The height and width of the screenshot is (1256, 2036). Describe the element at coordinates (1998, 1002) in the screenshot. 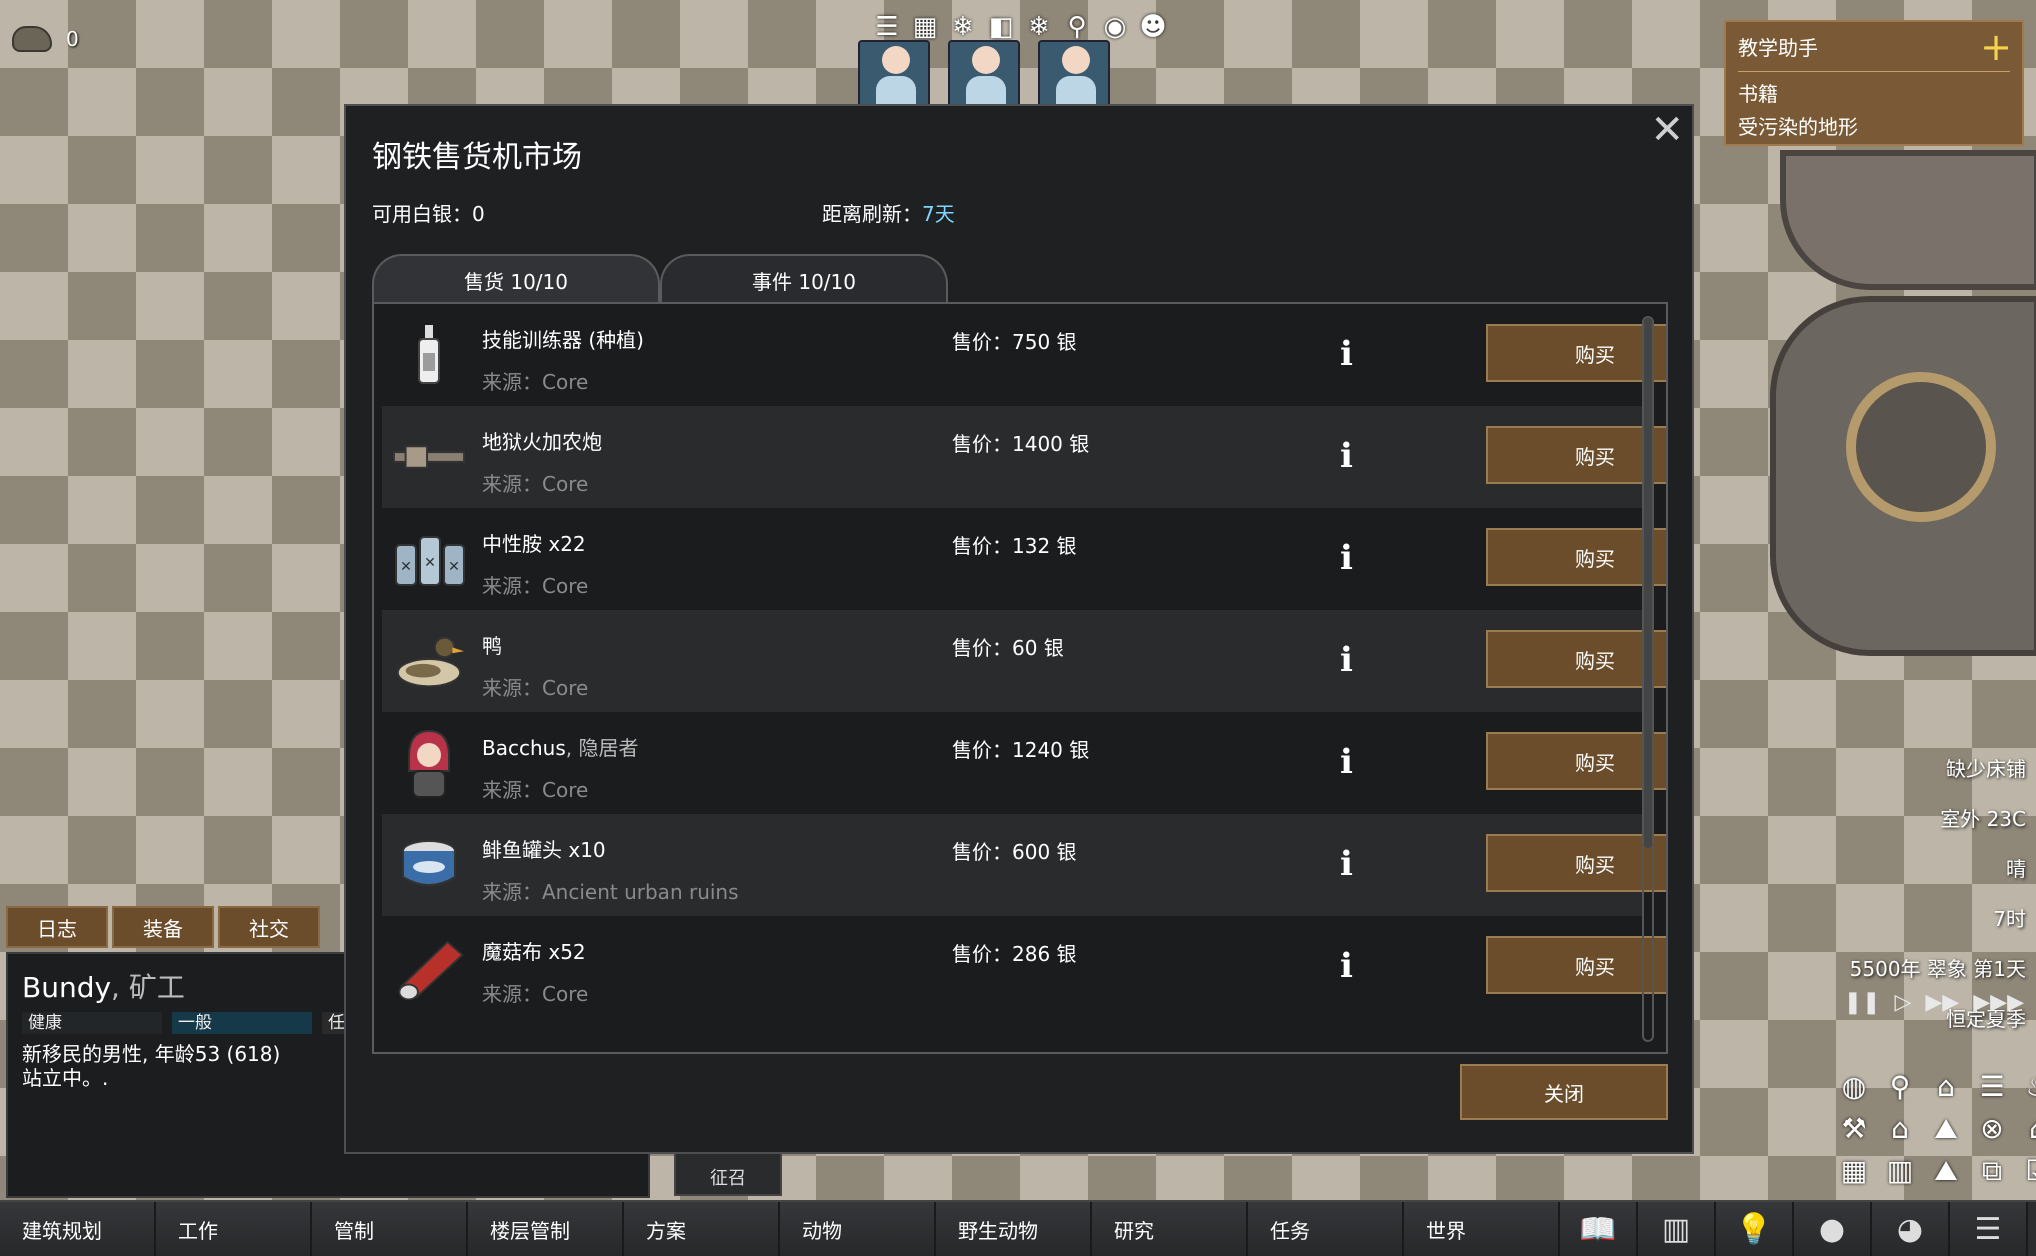

I see `superfast-icon: ▶▶▶` at that location.